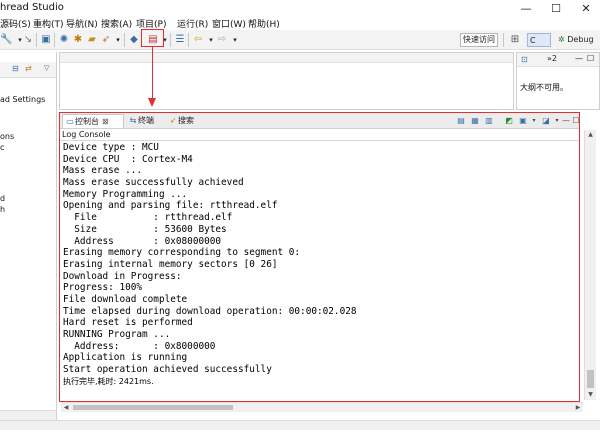 Image resolution: width=600 pixels, height=430 pixels. I want to click on forward-arrow-icon: ⇨, so click(222, 40).